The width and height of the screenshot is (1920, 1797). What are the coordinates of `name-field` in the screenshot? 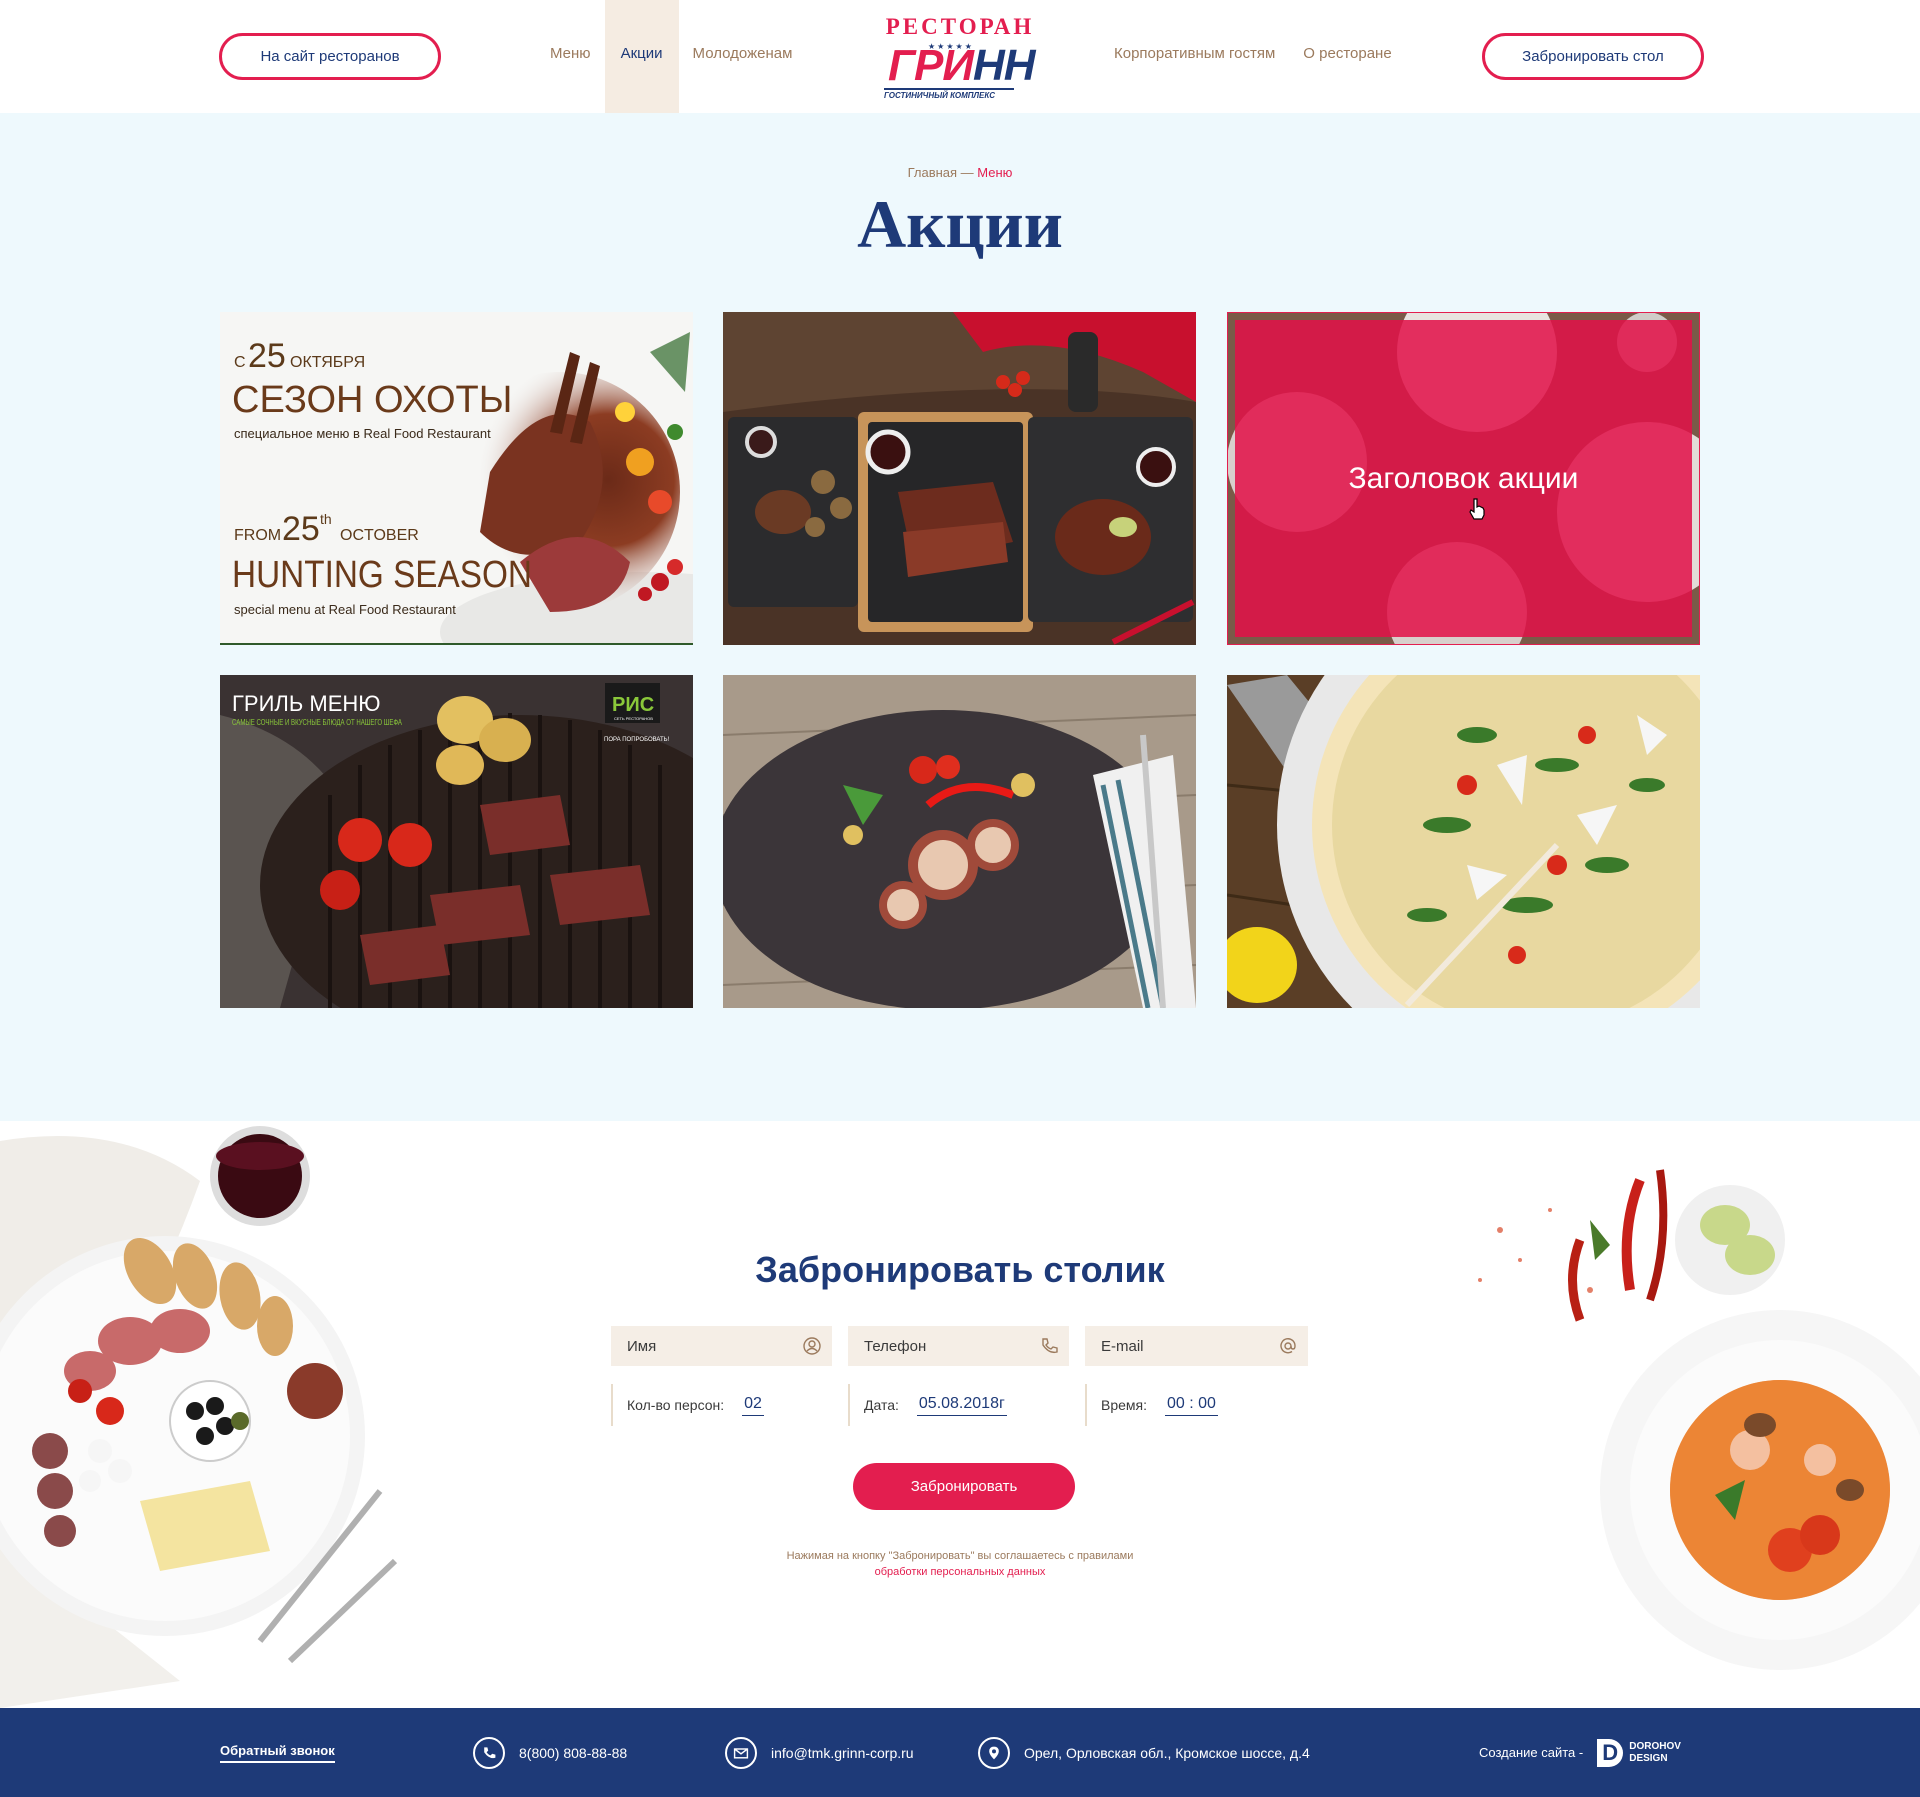 It's located at (721, 1346).